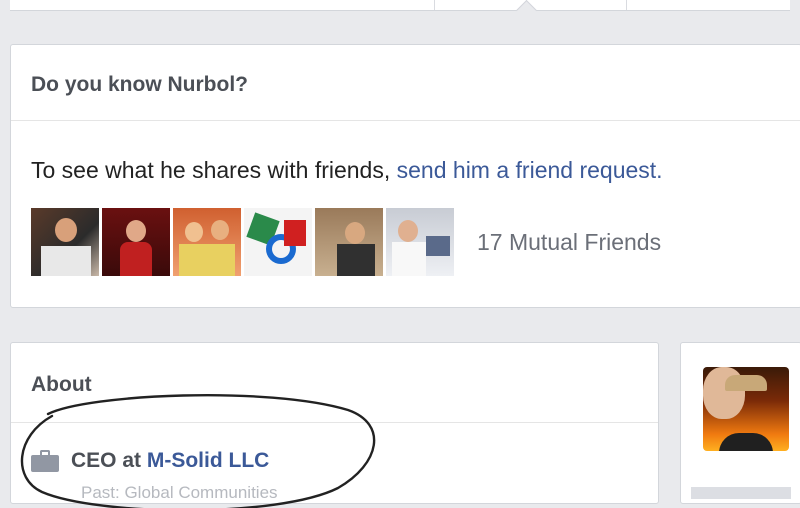 The height and width of the screenshot is (508, 800). I want to click on profile-side-card, so click(740, 423).